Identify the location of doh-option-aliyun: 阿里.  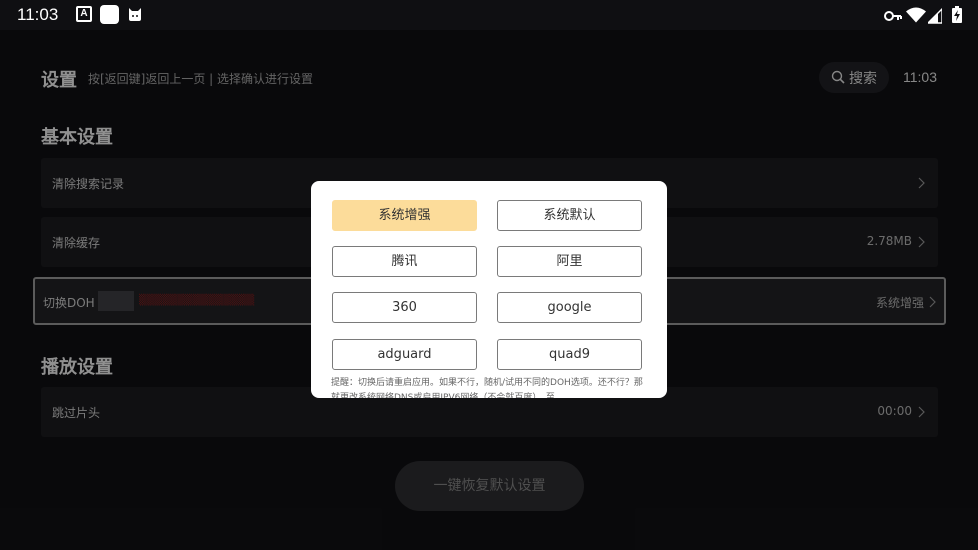
(569, 261).